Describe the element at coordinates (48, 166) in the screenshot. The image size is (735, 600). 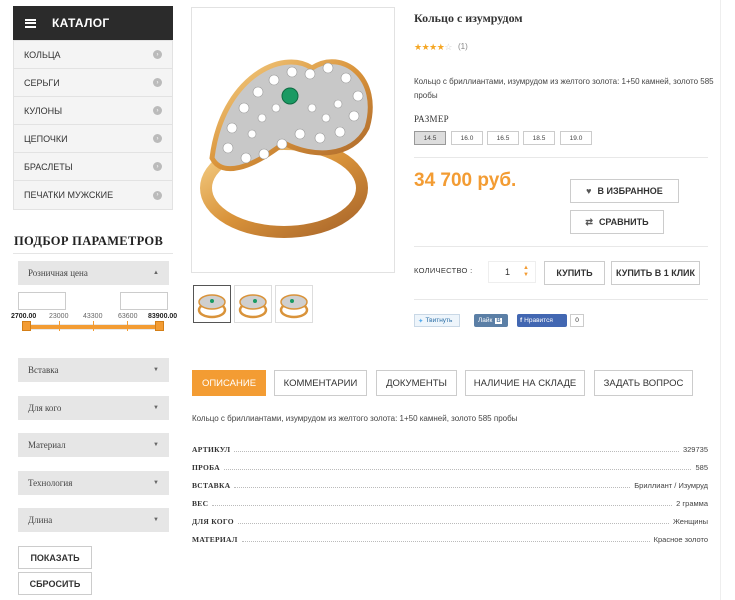
I see `catalog-item-label: БРАСЛЕТЫ` at that location.